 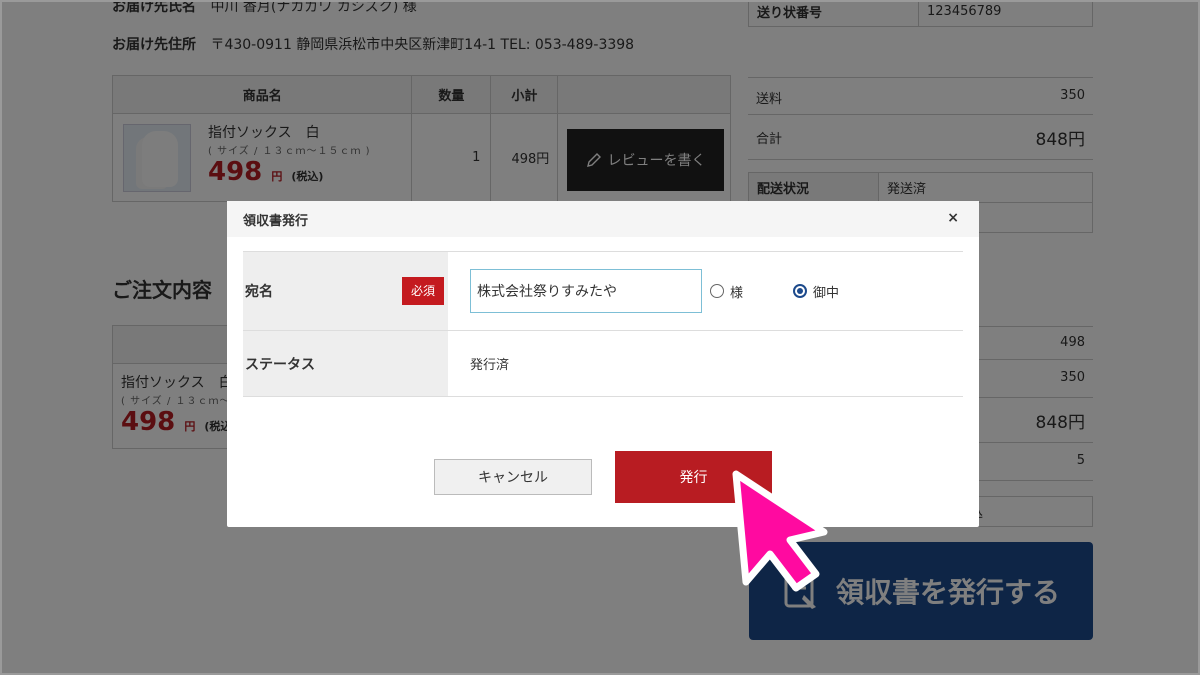 What do you see at coordinates (826, 293) in the screenshot?
I see `honorific-onchu-label: 御中` at bounding box center [826, 293].